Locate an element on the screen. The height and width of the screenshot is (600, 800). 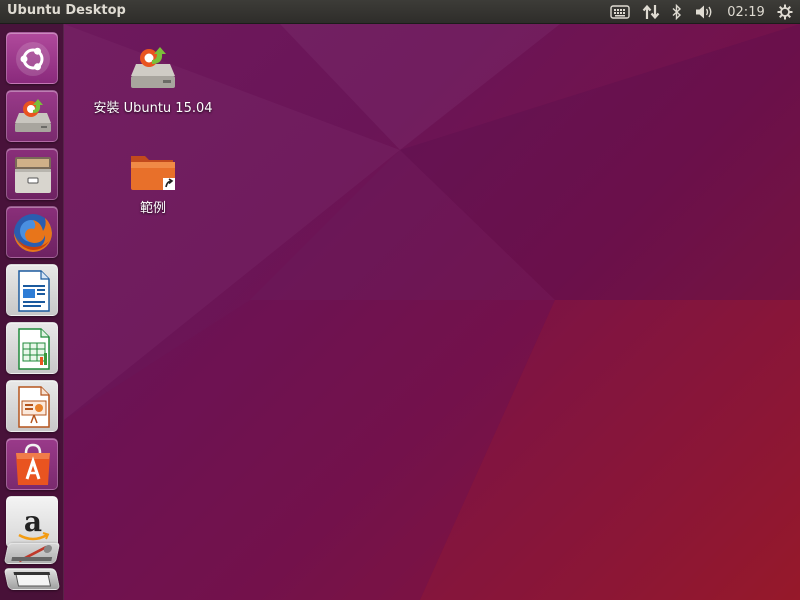
software-center-icon is located at coordinates (33, 464).